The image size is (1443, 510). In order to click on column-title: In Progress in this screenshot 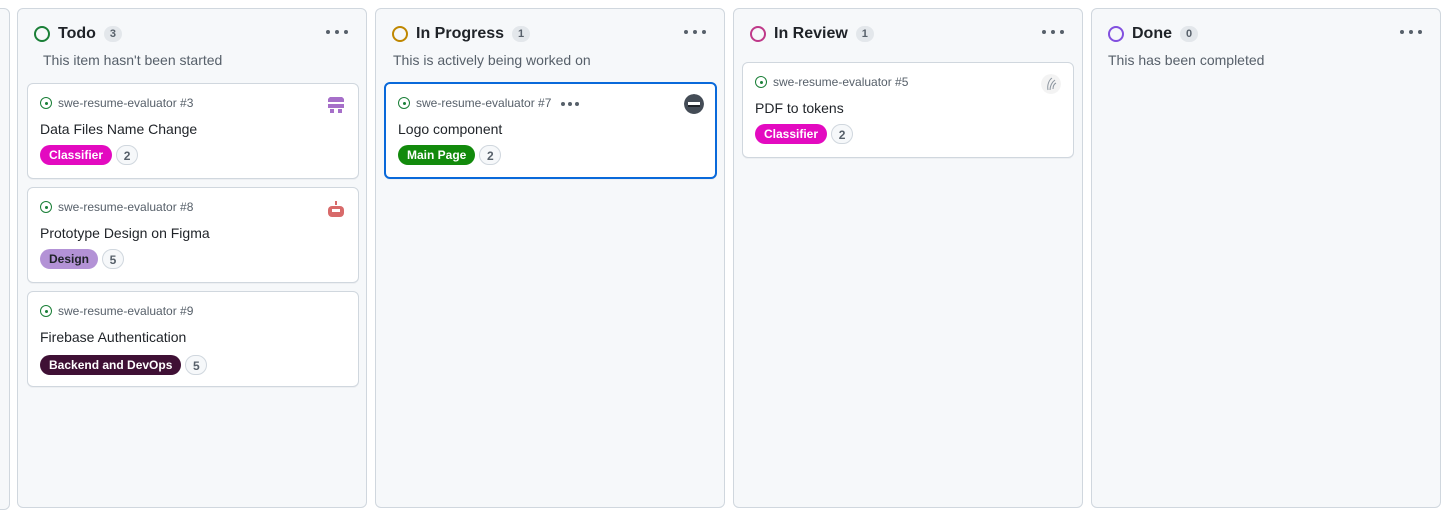, I will do `click(460, 33)`.